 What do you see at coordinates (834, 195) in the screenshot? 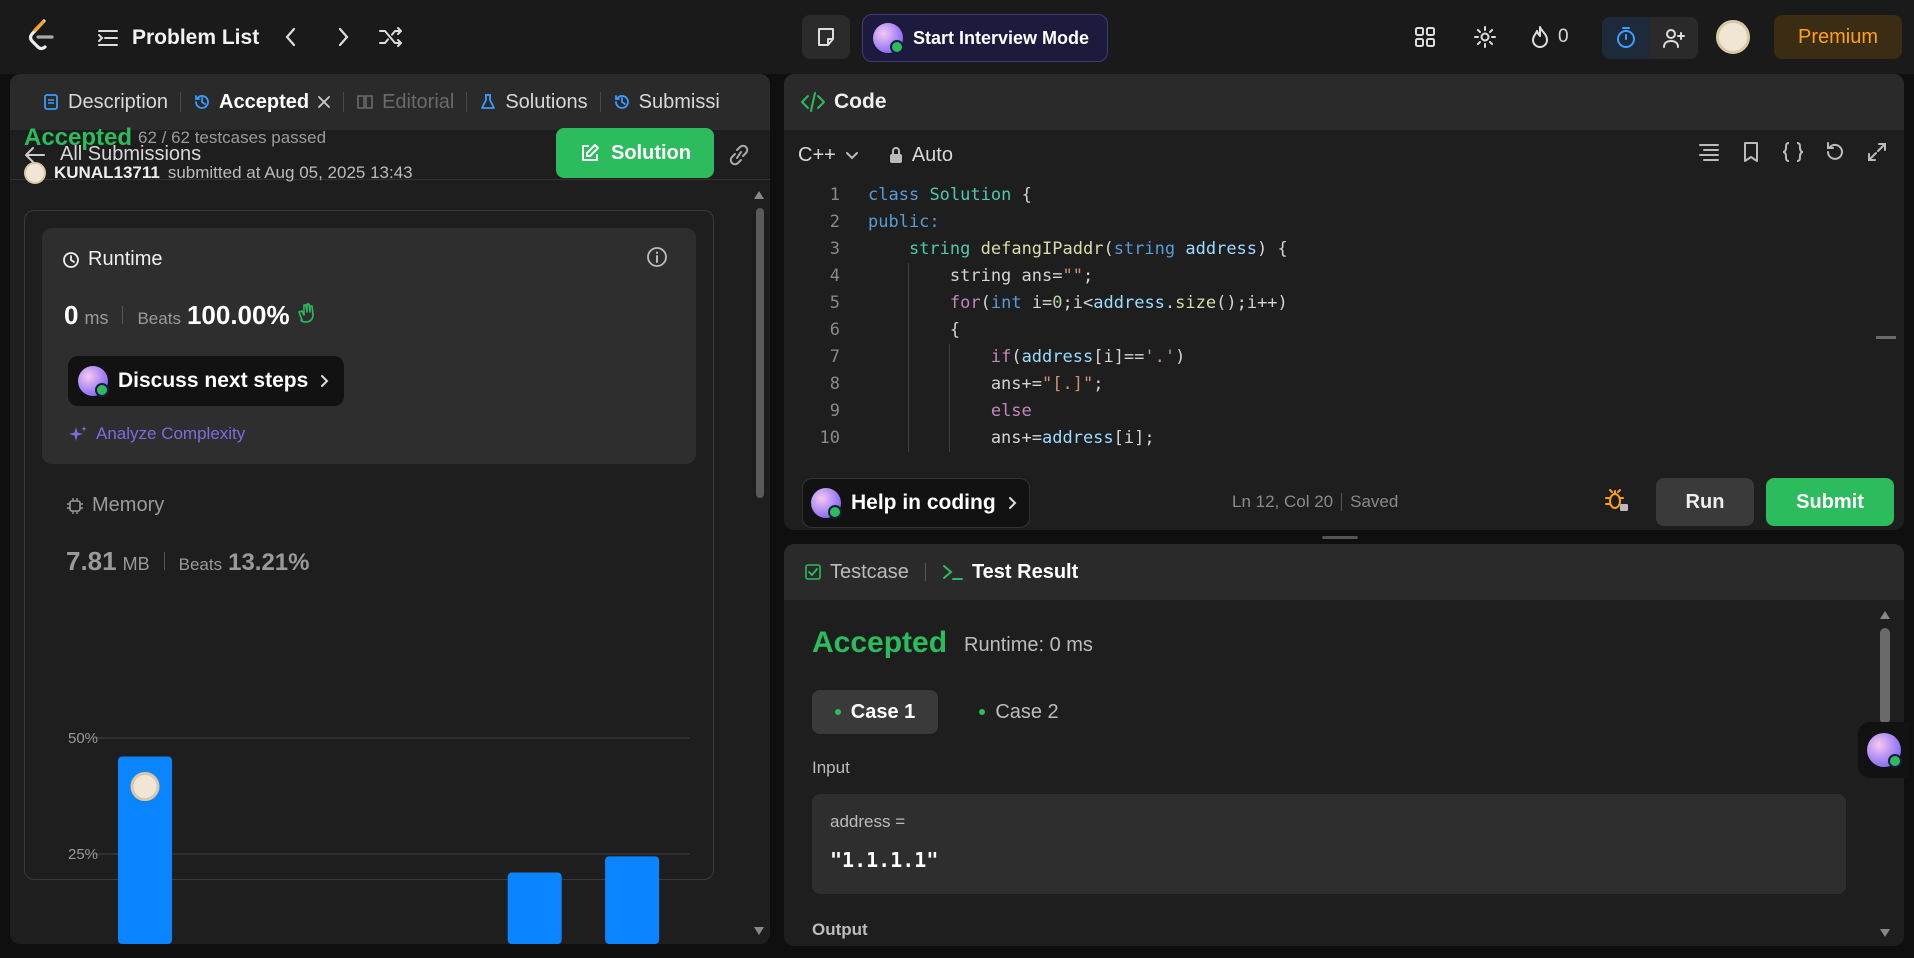
I see `line-number: 1` at bounding box center [834, 195].